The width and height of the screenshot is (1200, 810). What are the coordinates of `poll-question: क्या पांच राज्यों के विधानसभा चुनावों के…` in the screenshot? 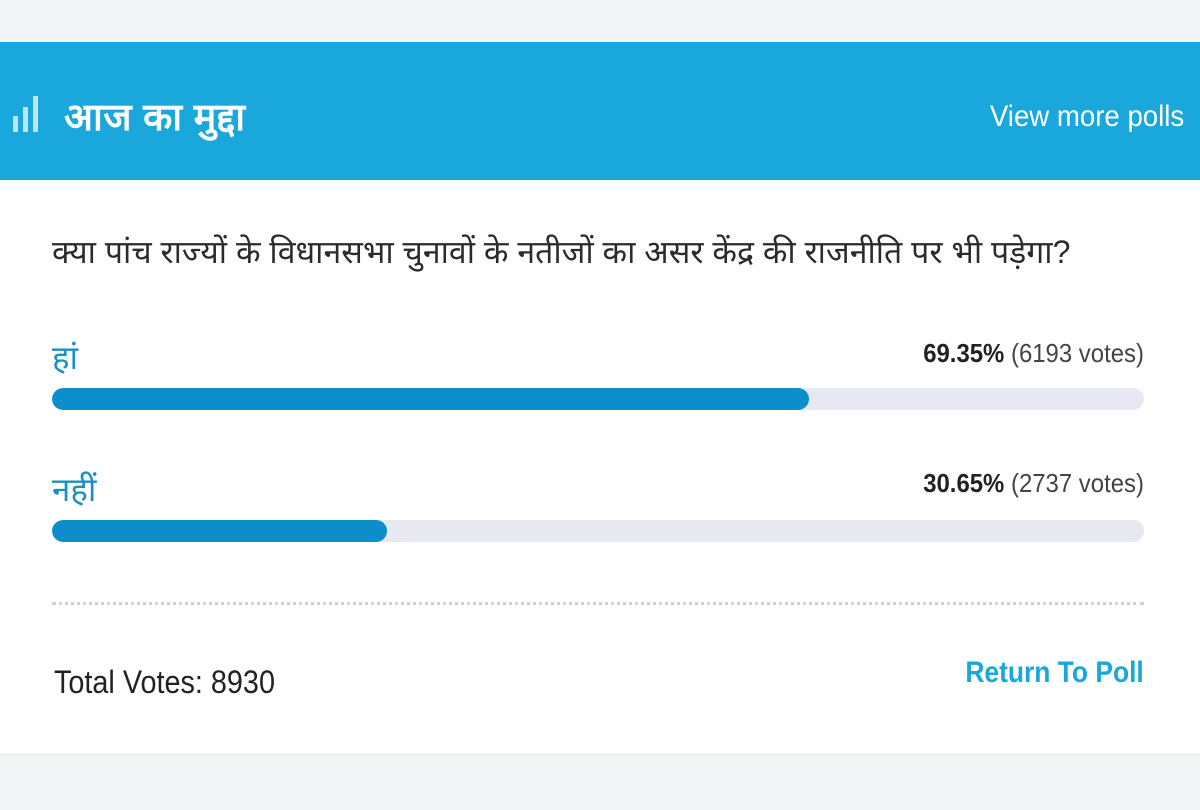 It's located at (561, 252).